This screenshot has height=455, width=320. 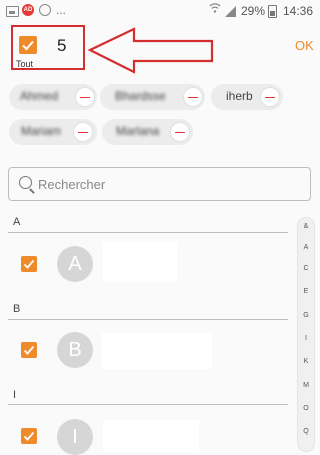 What do you see at coordinates (272, 11) in the screenshot?
I see `battery-icon` at bounding box center [272, 11].